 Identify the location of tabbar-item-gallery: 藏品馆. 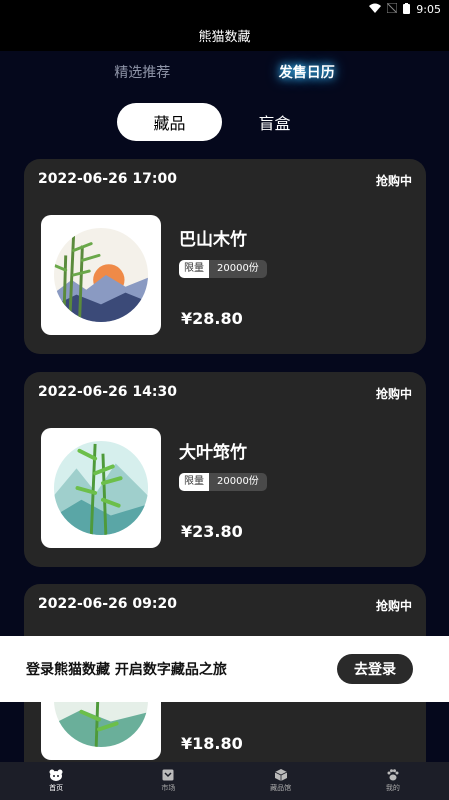
(281, 781).